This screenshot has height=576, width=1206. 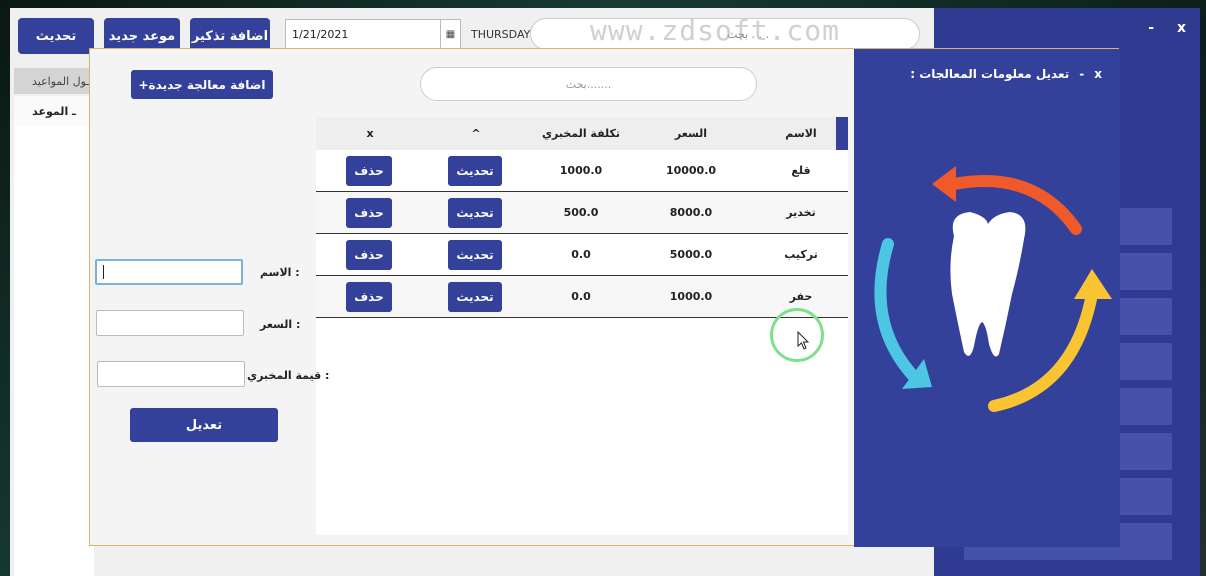 What do you see at coordinates (56, 36) in the screenshot?
I see `refresh-button: تحديث` at bounding box center [56, 36].